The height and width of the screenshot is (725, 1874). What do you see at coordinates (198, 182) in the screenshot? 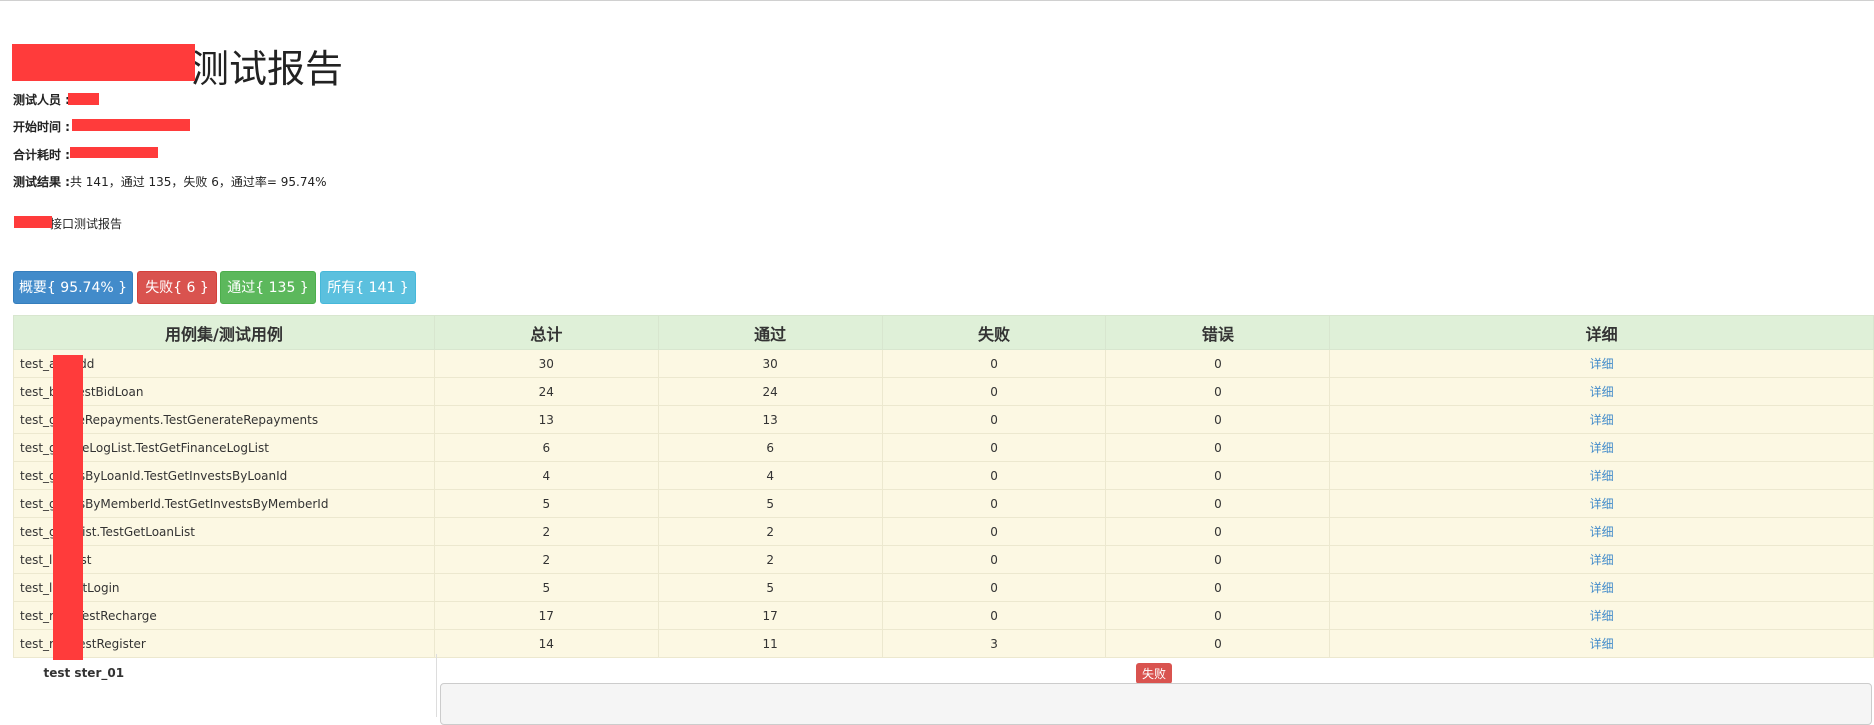
I see `result-value: 共 141，通过 135，失败 6，通过率= 95.74%` at bounding box center [198, 182].